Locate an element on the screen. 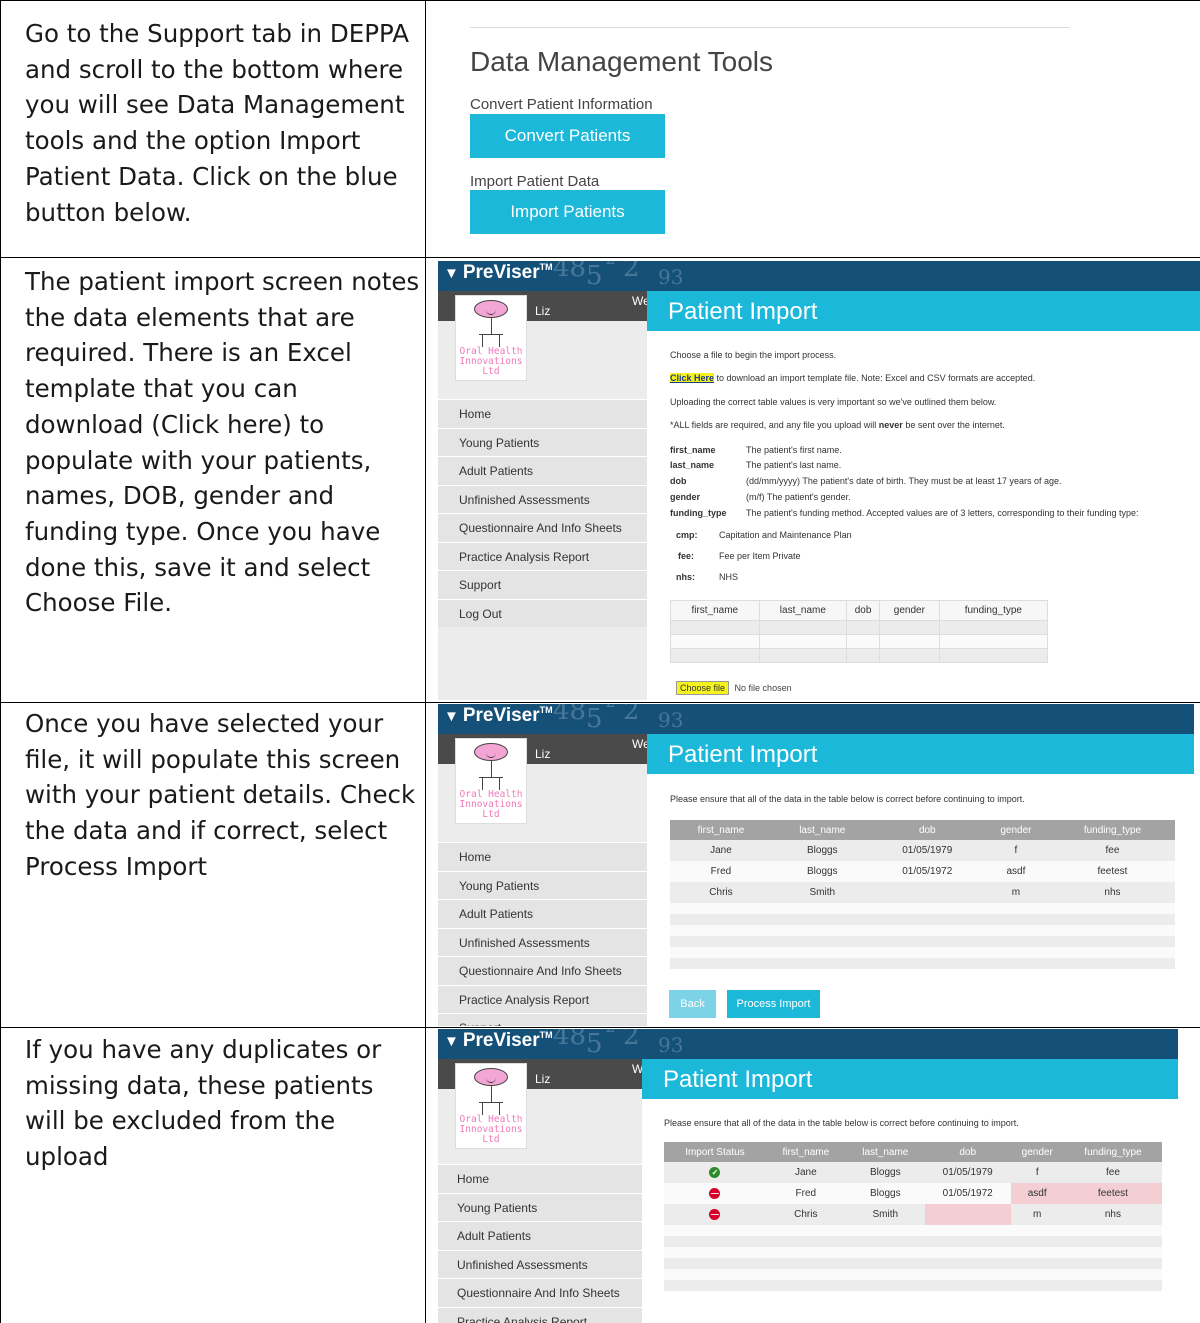  column-header: gender is located at coordinates (1015, 830).